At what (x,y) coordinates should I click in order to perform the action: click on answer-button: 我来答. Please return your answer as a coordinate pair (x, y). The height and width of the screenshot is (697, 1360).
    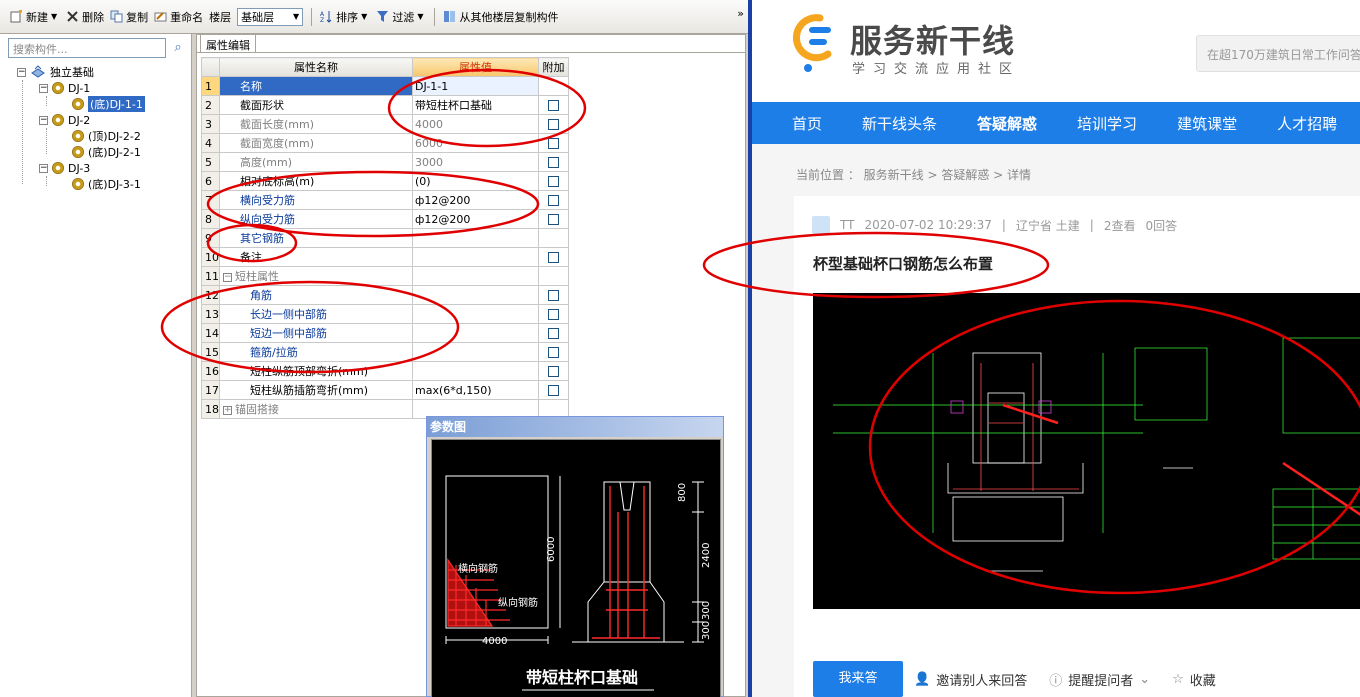
    Looking at the image, I should click on (858, 679).